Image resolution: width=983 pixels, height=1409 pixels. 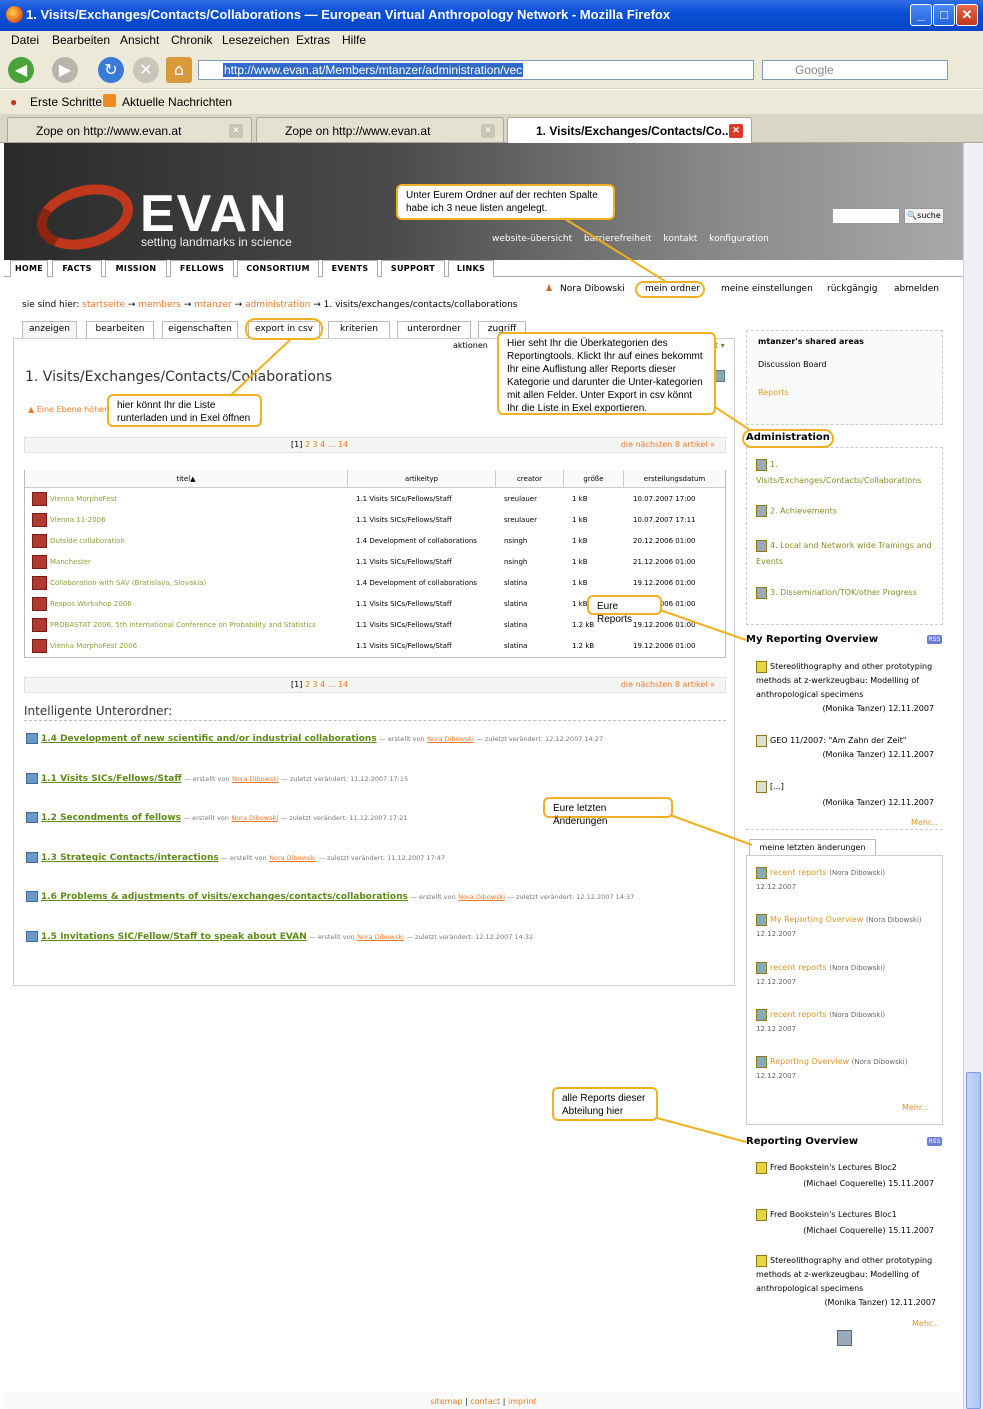 What do you see at coordinates (284, 329) in the screenshot?
I see `highlight-export-csv` at bounding box center [284, 329].